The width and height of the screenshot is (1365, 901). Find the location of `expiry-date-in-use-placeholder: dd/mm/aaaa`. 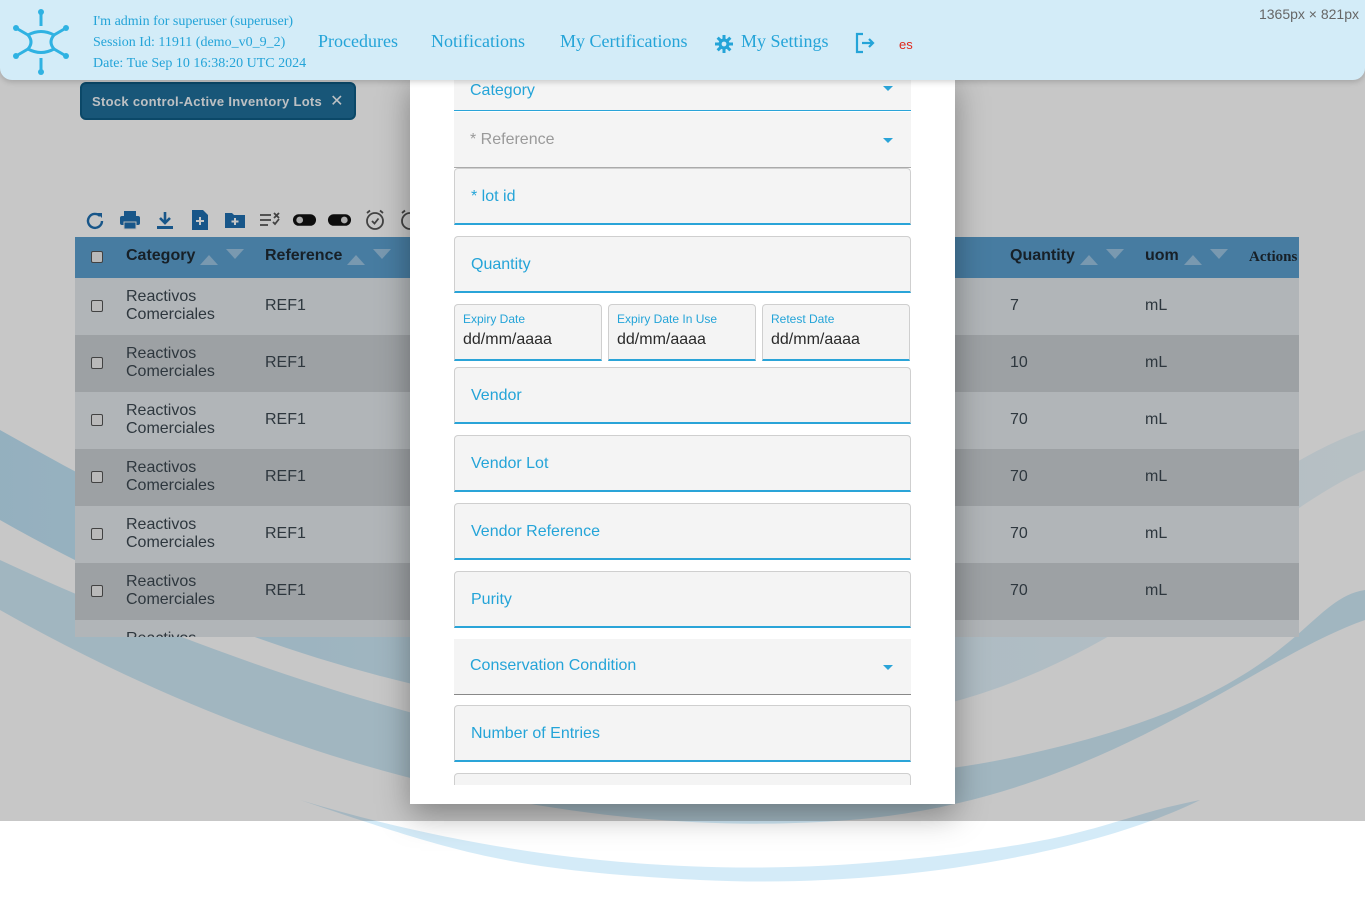

expiry-date-in-use-placeholder: dd/mm/aaaa is located at coordinates (661, 339).